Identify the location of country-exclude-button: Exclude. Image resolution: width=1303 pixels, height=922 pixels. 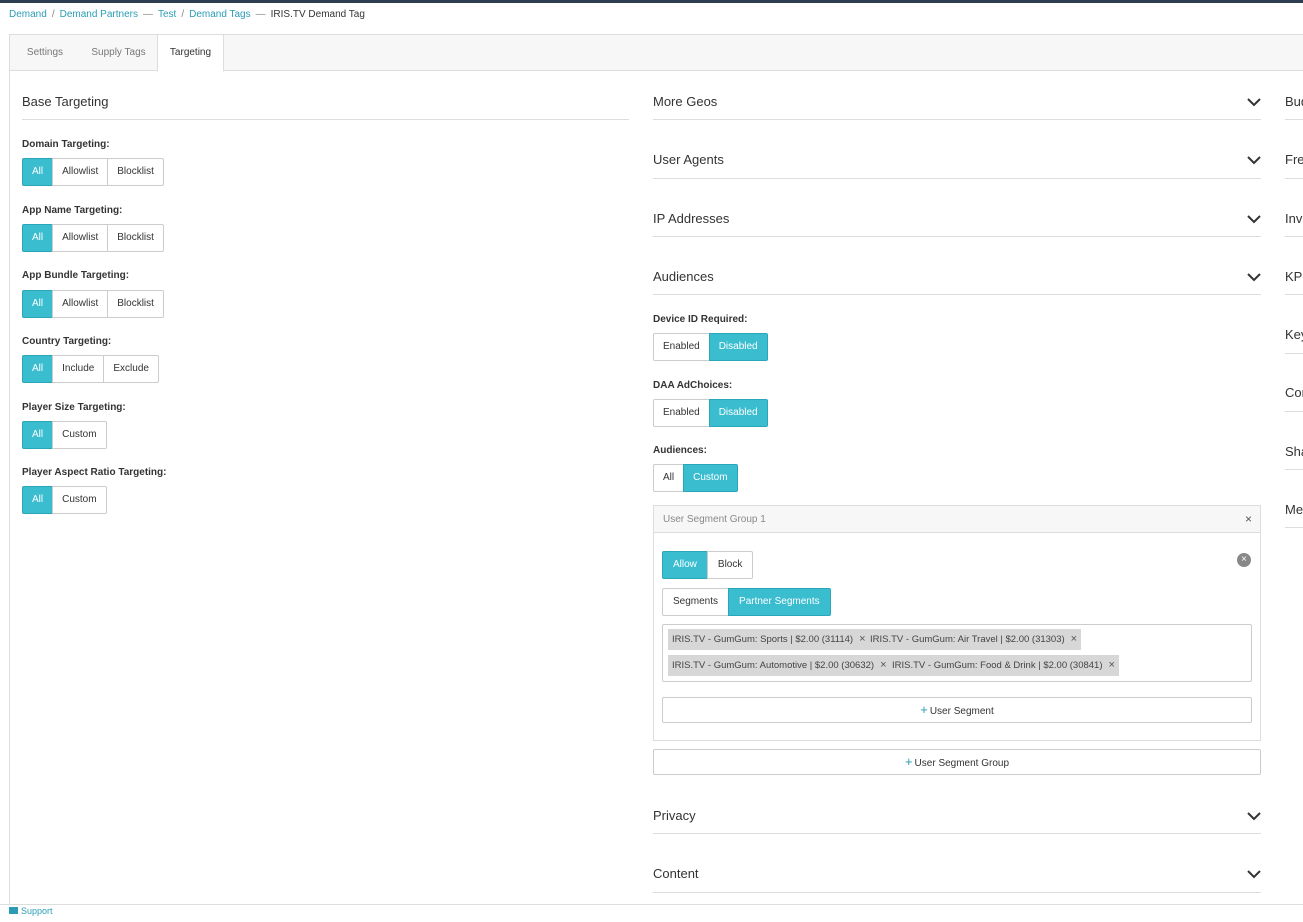
(131, 369).